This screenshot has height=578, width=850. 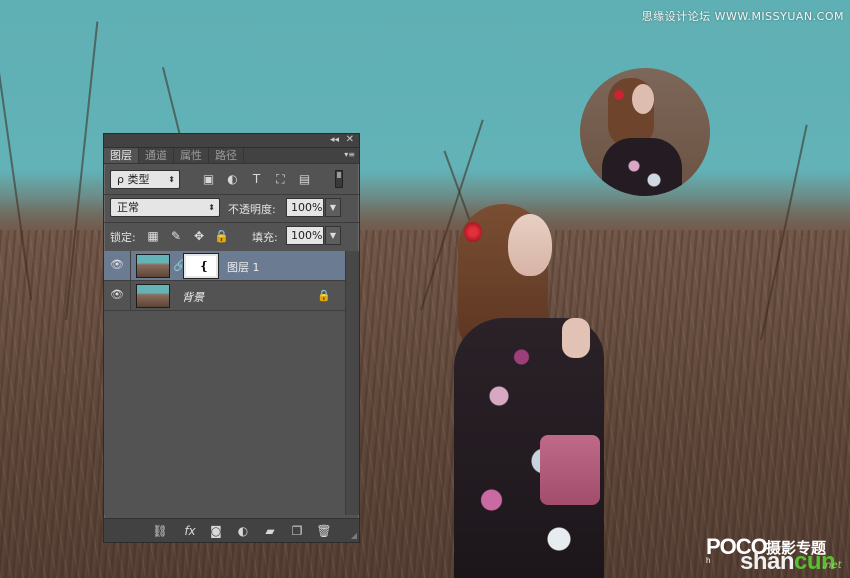 What do you see at coordinates (224, 383) in the screenshot?
I see `layers-list: 👁 🔗 ❴ 图层 1 👁 背景 🔒` at bounding box center [224, 383].